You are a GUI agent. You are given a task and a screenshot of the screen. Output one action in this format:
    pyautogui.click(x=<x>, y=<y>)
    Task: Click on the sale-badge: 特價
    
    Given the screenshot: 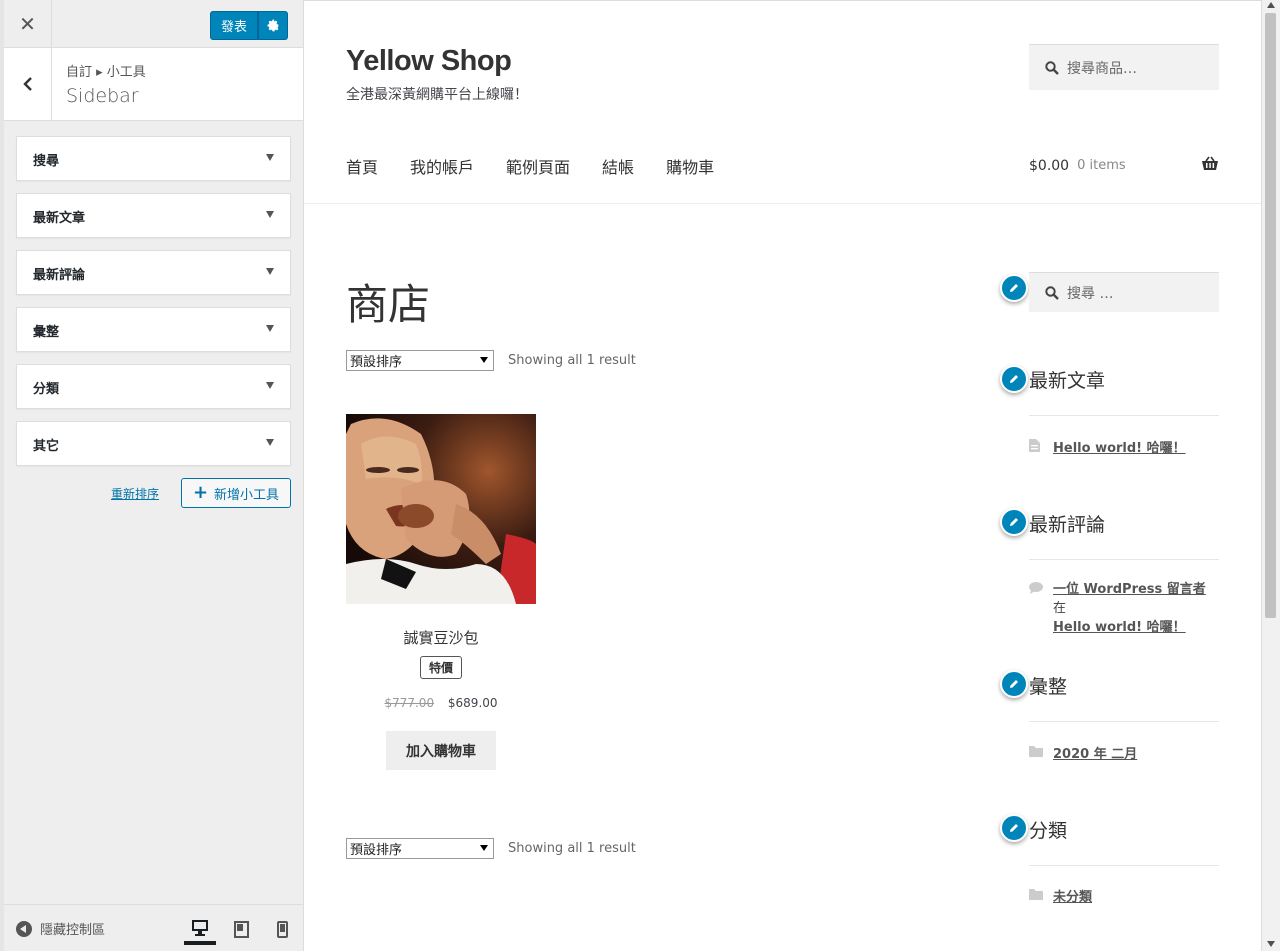 What is the action you would take?
    pyautogui.click(x=441, y=667)
    